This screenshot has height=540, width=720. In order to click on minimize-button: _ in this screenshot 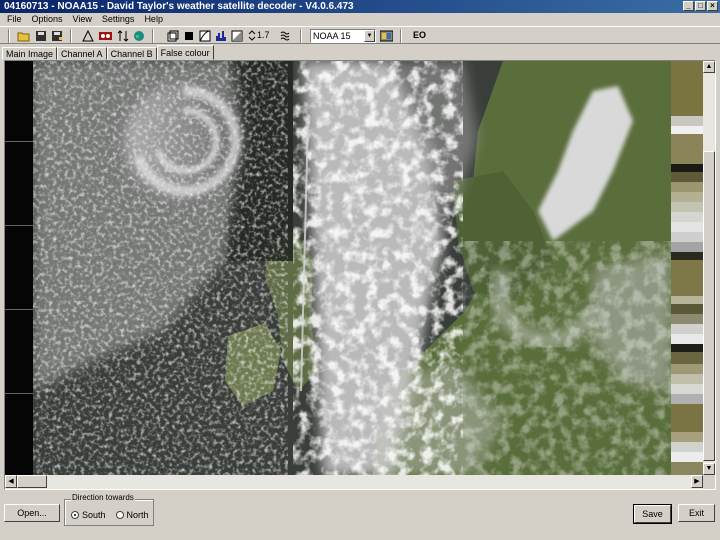, I will do `click(688, 6)`.